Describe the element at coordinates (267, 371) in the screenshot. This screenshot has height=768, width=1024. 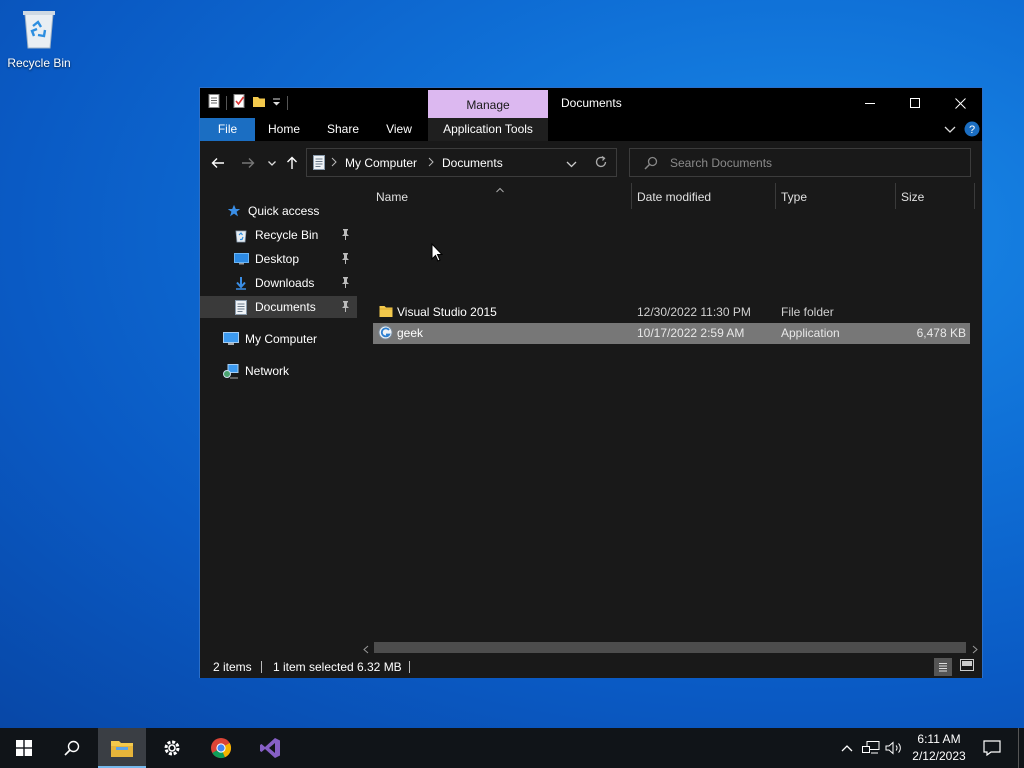
I see `sidebar-item-label: Network` at that location.